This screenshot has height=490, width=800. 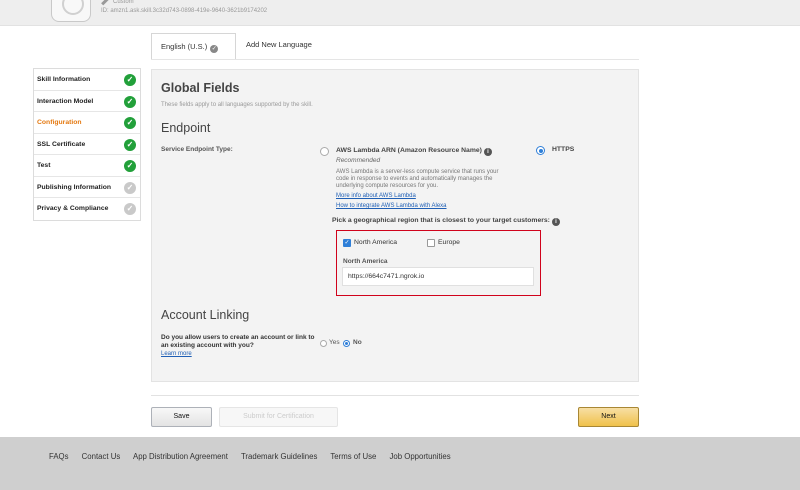 I want to click on account-linking-yes-label: Yes, so click(x=334, y=342).